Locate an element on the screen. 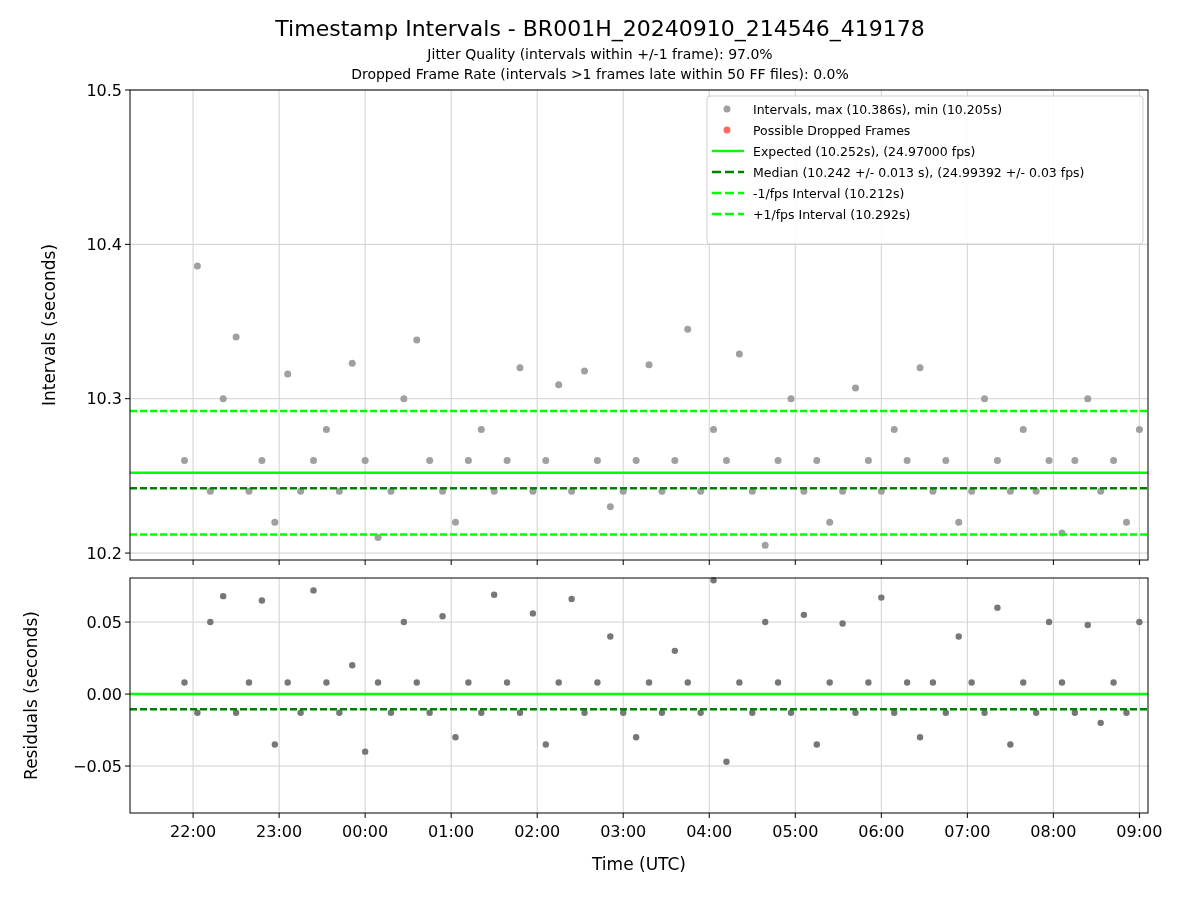  tick-label: 09:00 is located at coordinates (1139, 831).